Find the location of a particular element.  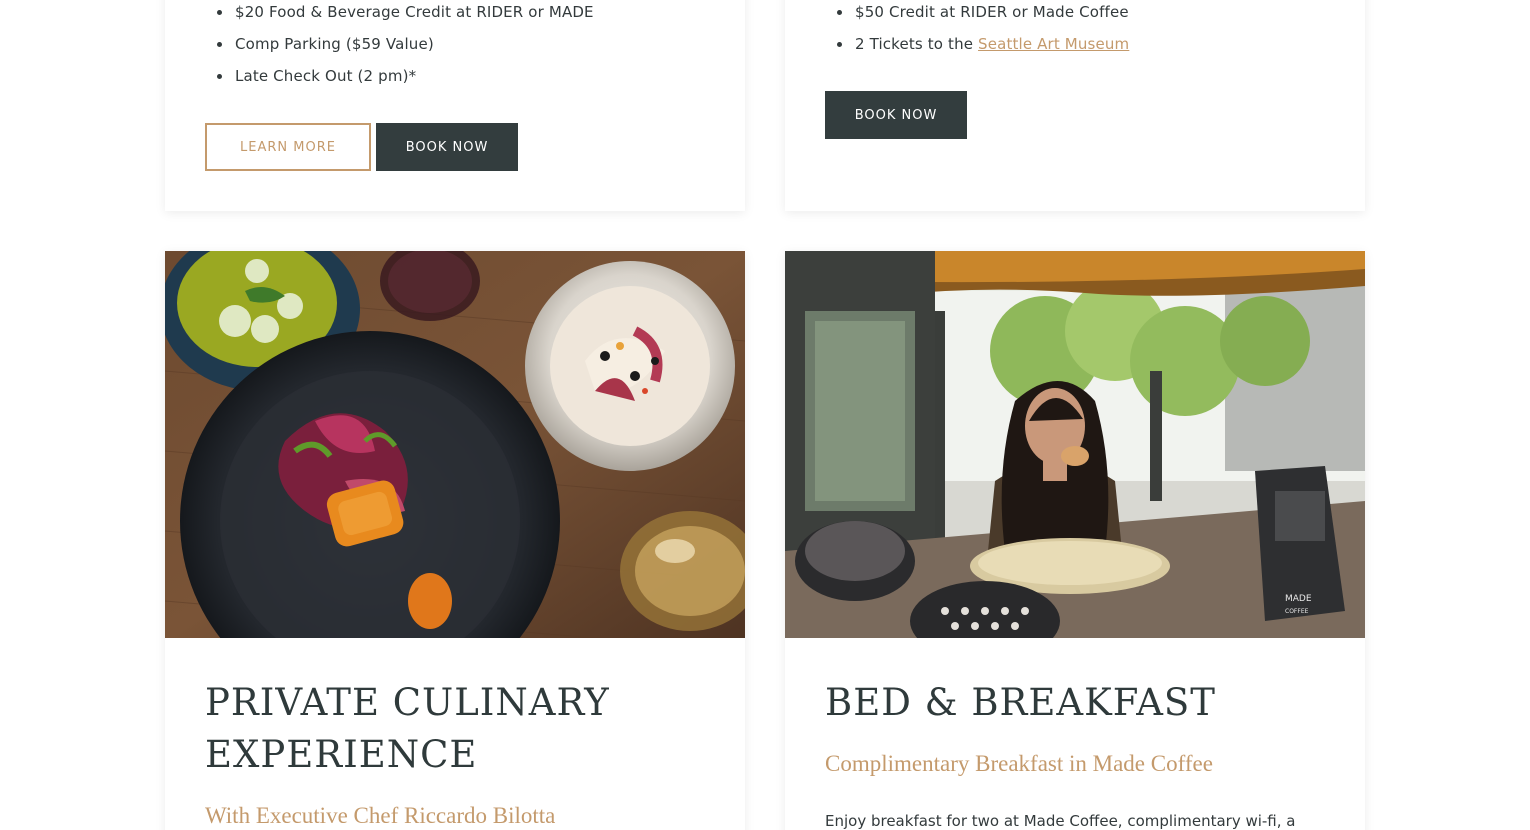

perk-item: Late Check Out (2 pm)* is located at coordinates (405, 70).